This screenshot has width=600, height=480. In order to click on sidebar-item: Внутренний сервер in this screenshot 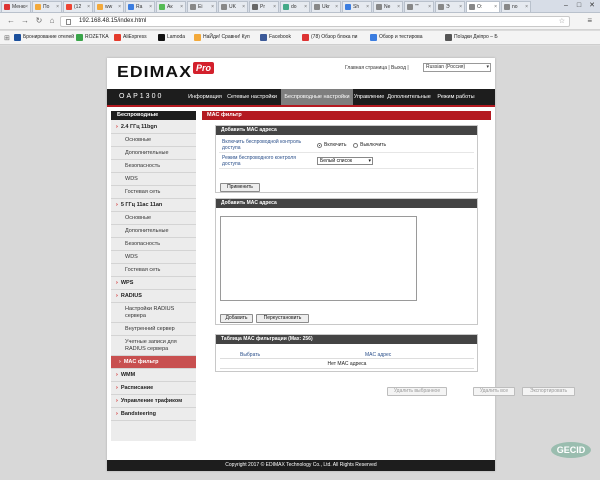, I will do `click(153, 329)`.